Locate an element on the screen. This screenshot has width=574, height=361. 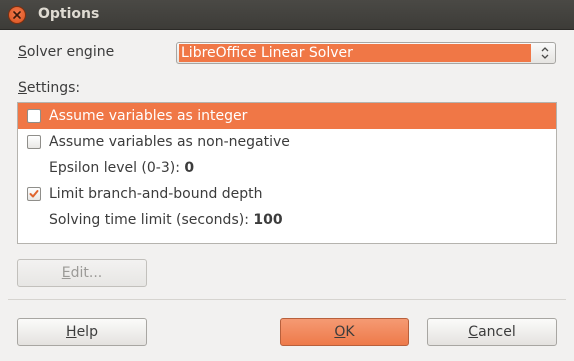
titlebar: Options is located at coordinates (287, 15).